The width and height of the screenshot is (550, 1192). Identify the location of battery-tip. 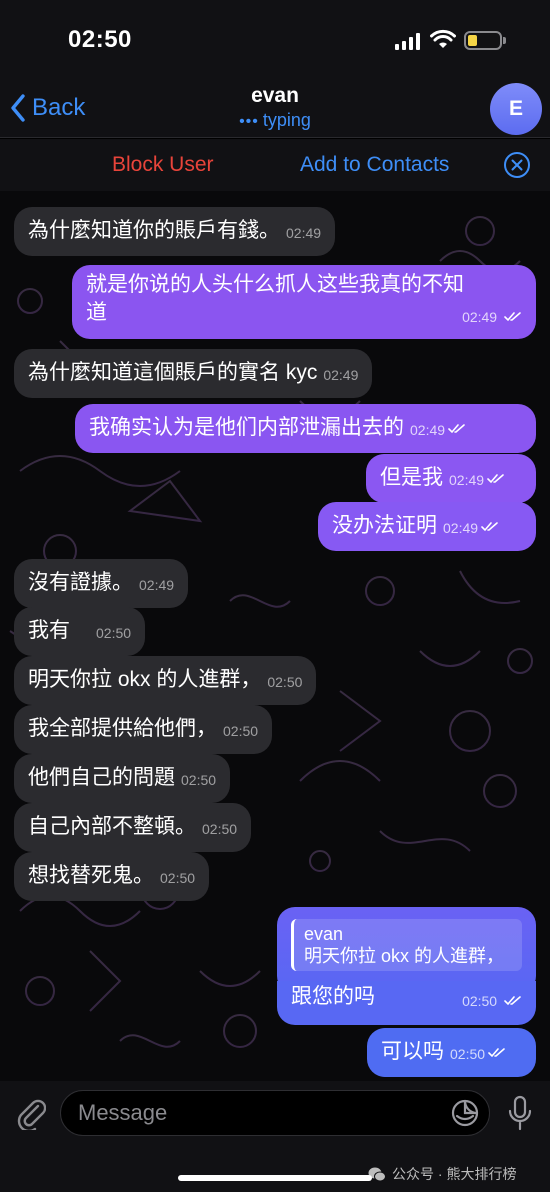
(504, 40).